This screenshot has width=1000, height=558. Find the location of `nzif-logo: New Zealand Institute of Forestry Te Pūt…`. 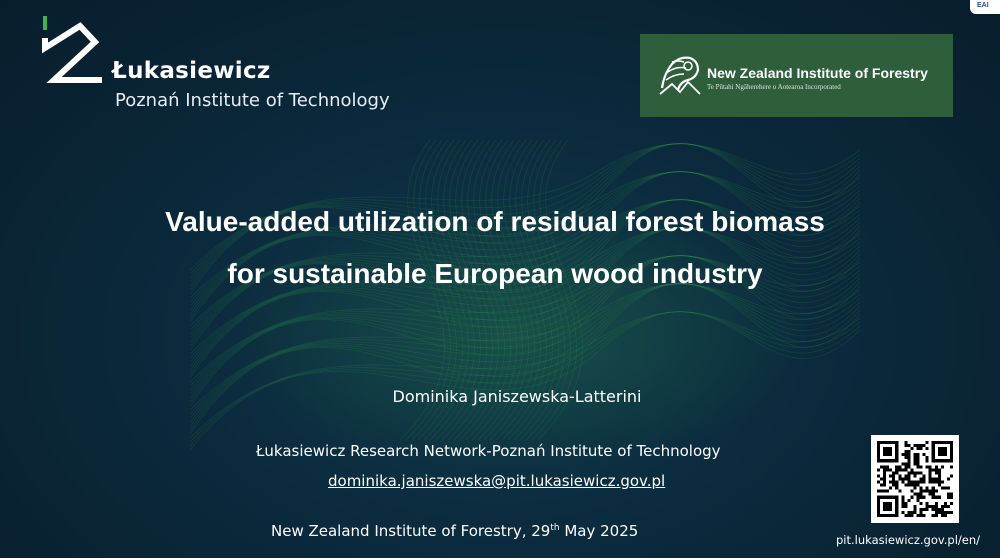

nzif-logo: New Zealand Institute of Forestry Te Pūt… is located at coordinates (796, 75).